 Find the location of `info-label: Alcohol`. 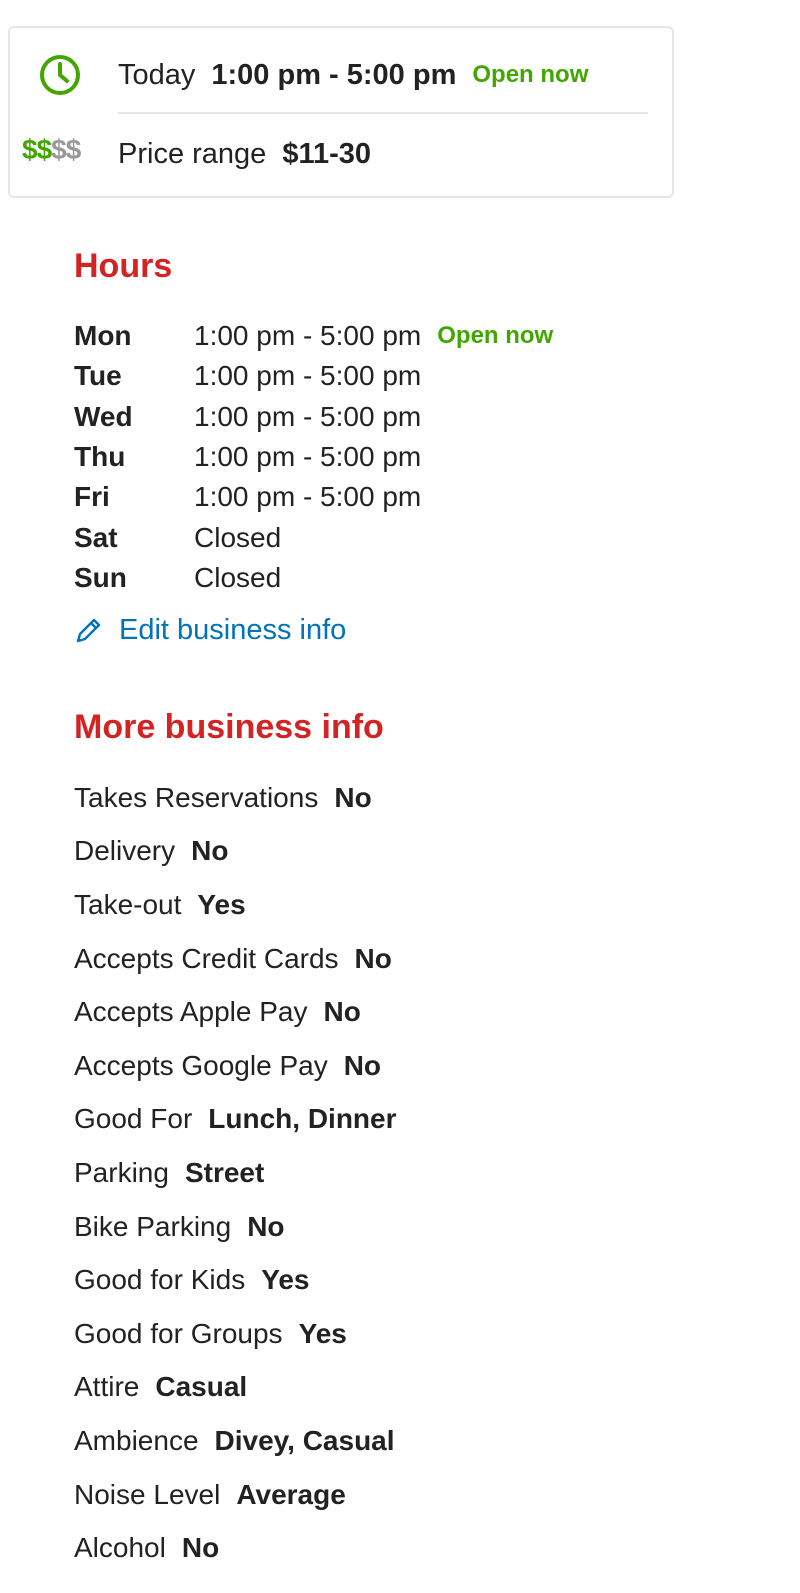

info-label: Alcohol is located at coordinates (120, 1548).